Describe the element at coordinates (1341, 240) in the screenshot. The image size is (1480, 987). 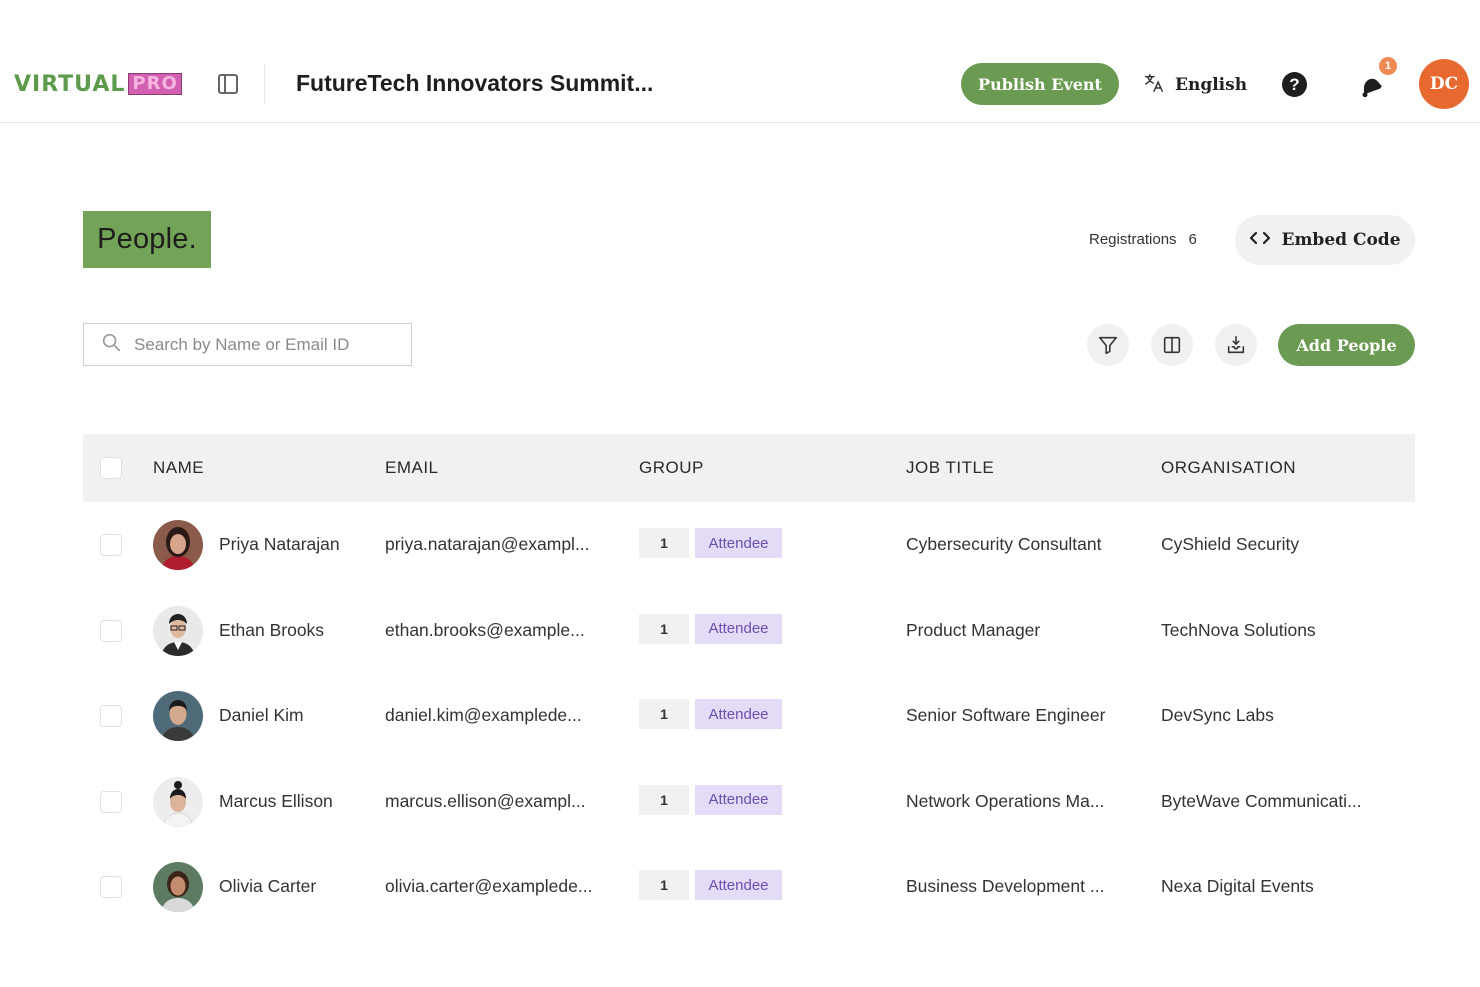
I see `embed-code-label: Embed Code` at that location.